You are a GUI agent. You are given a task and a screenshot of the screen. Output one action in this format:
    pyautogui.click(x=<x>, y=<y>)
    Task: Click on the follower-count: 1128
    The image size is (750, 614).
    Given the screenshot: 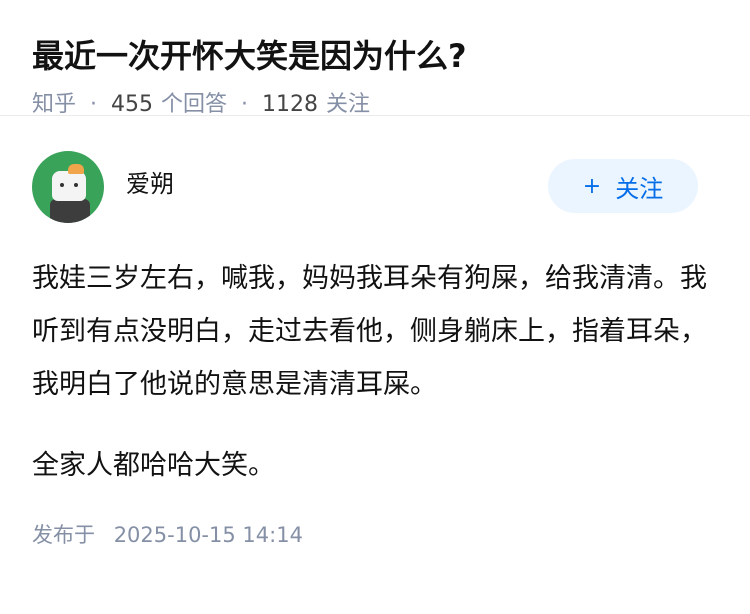 What is the action you would take?
    pyautogui.click(x=290, y=104)
    